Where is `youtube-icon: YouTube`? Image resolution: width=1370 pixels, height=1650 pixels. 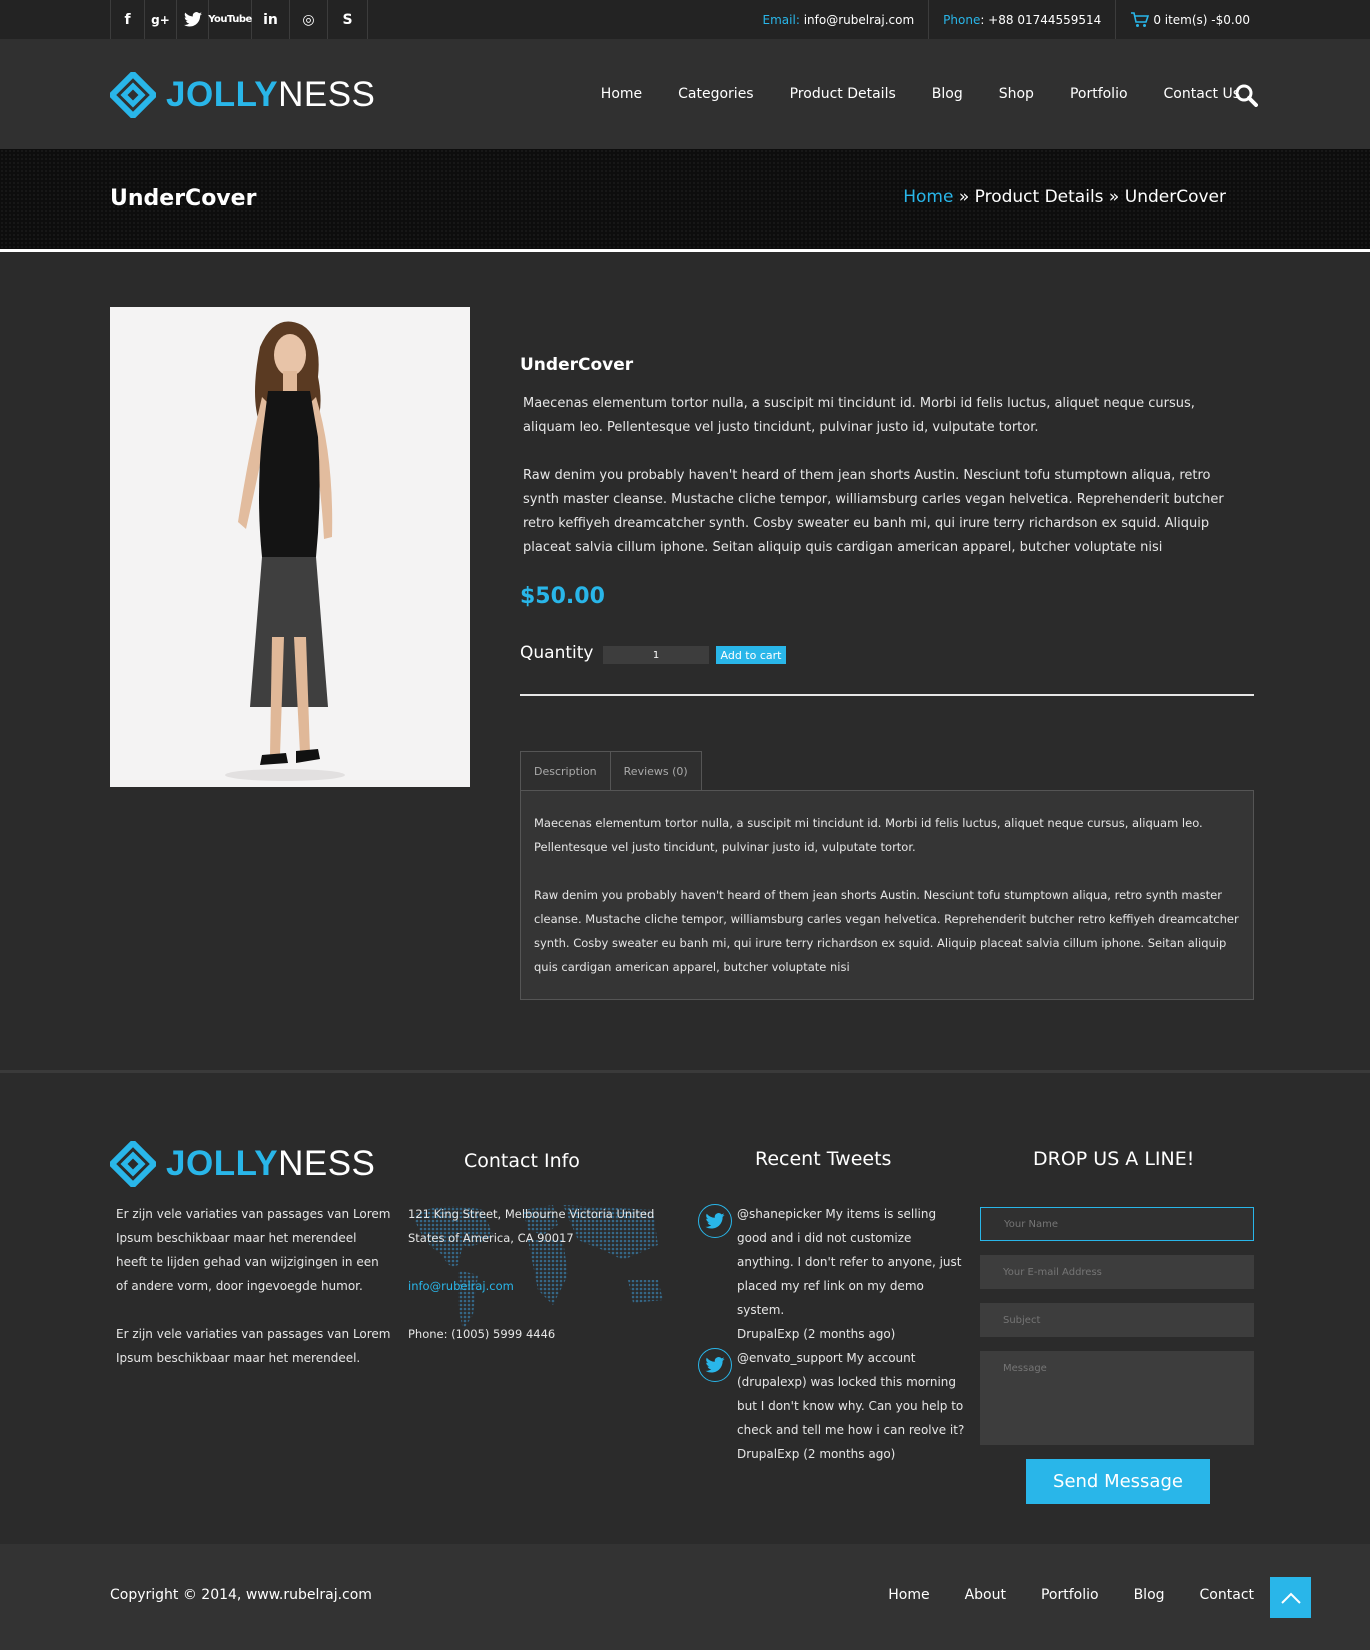 youtube-icon: YouTube is located at coordinates (230, 19).